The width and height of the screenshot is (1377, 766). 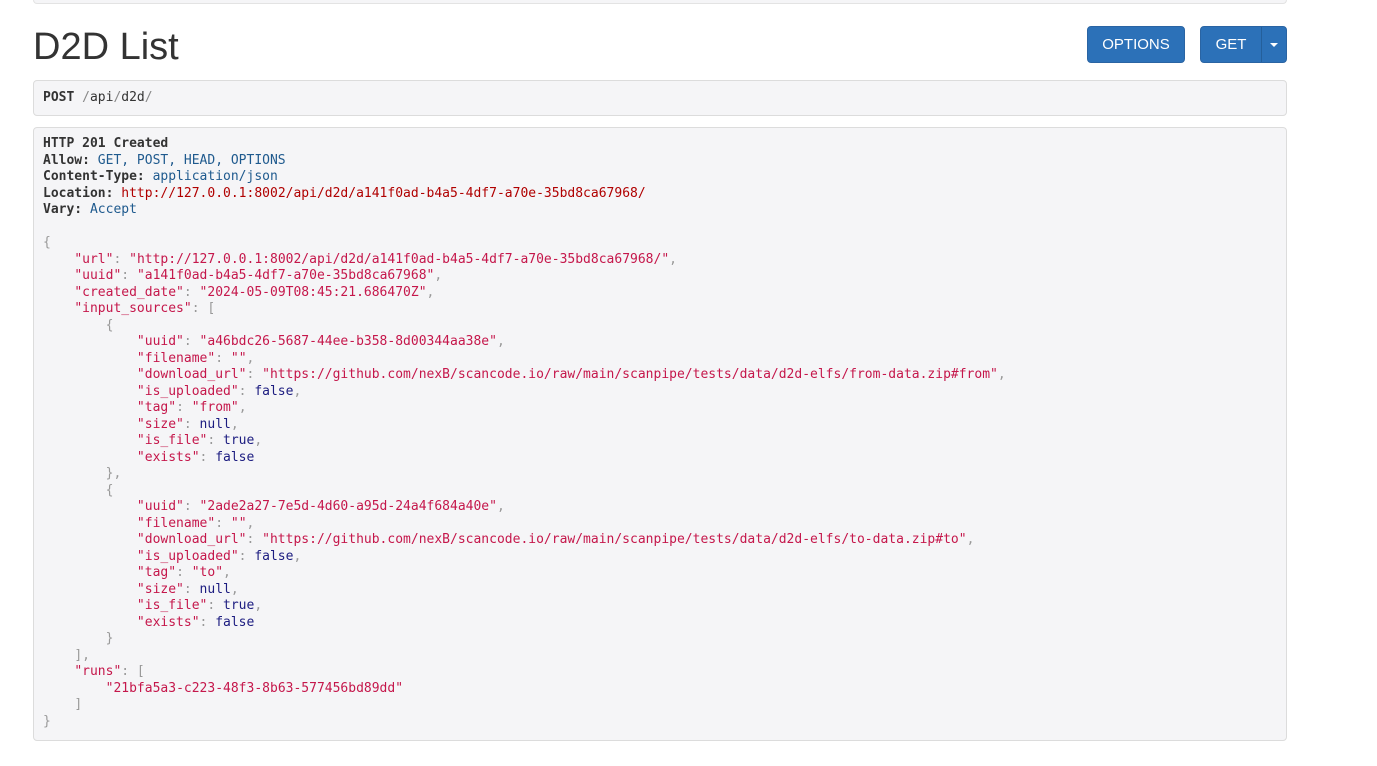 I want to click on top-divider, so click(x=660, y=2).